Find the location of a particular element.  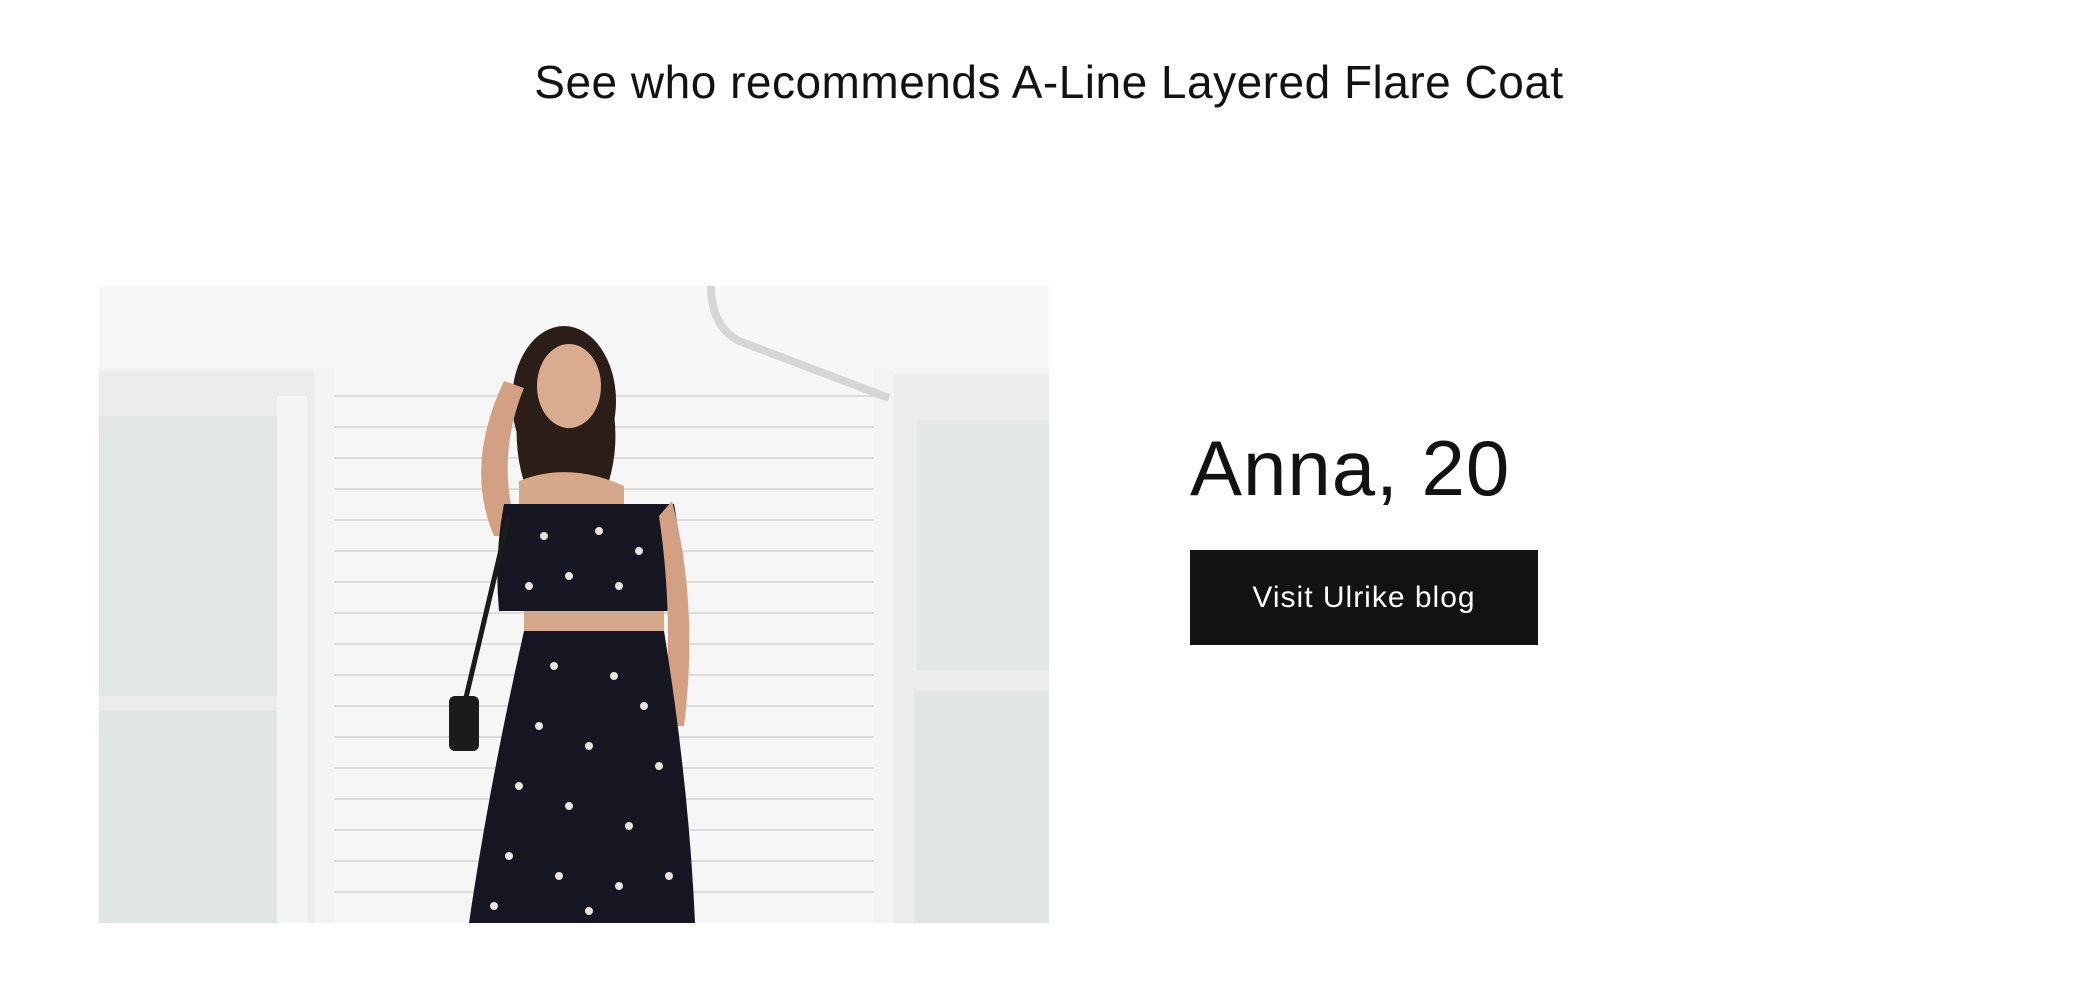

recommender-name: Anna, 20 is located at coordinates (1350, 468).